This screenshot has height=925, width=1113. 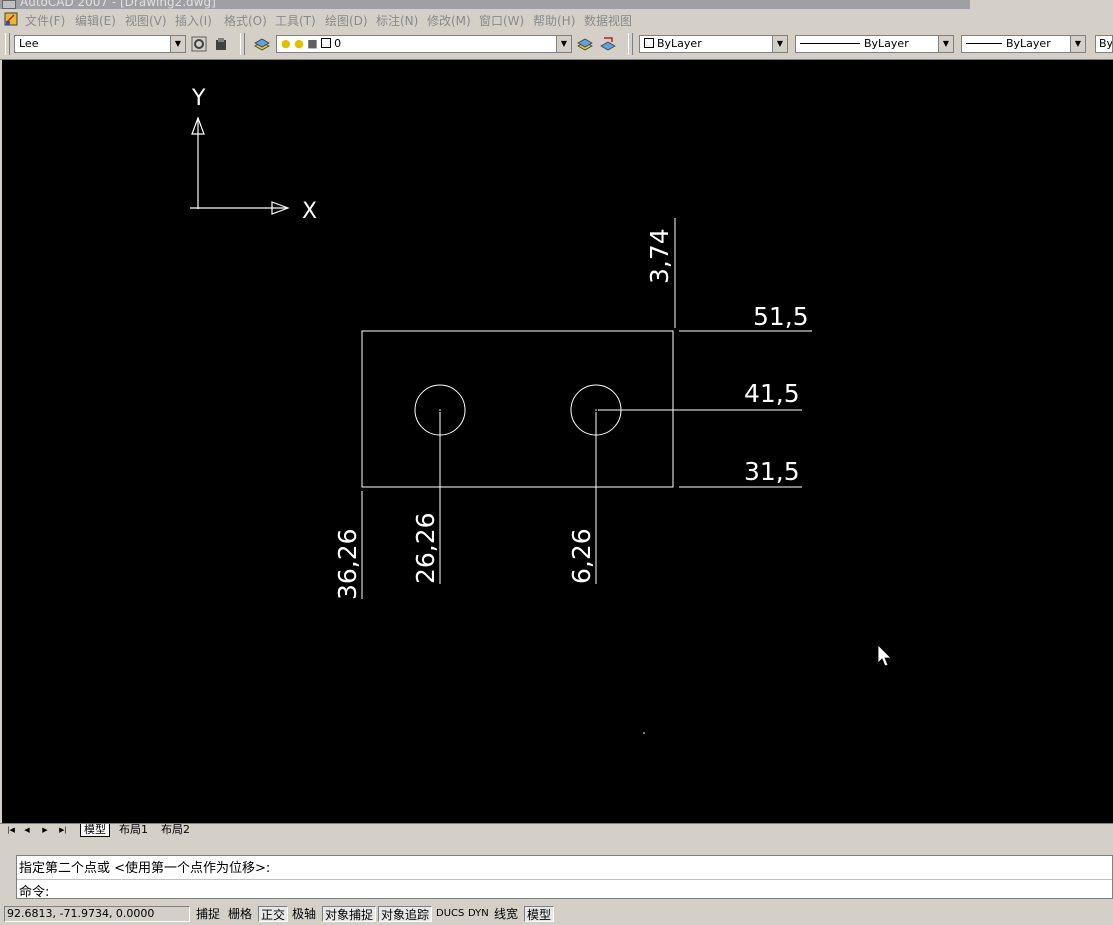 What do you see at coordinates (29, 43) in the screenshot?
I see `workspace-value: Lee` at bounding box center [29, 43].